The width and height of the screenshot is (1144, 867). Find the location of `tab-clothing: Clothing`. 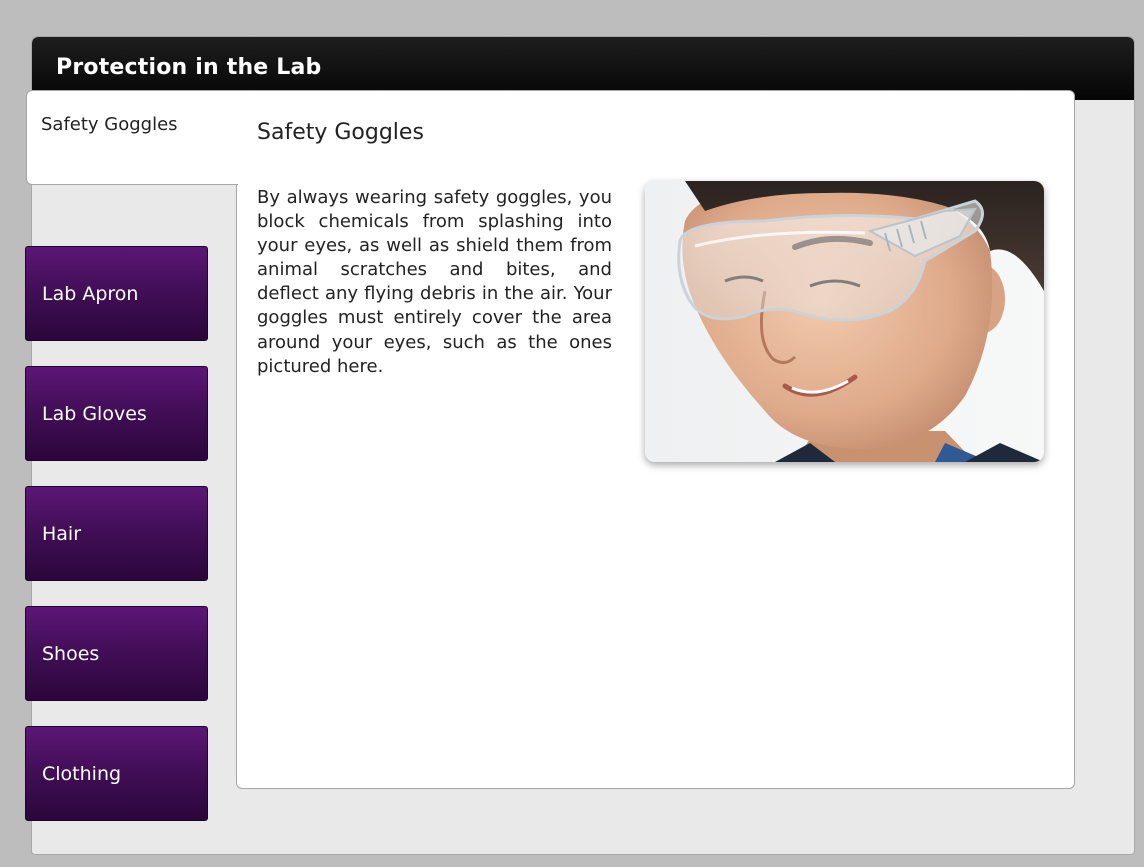

tab-clothing: Clothing is located at coordinates (116, 773).